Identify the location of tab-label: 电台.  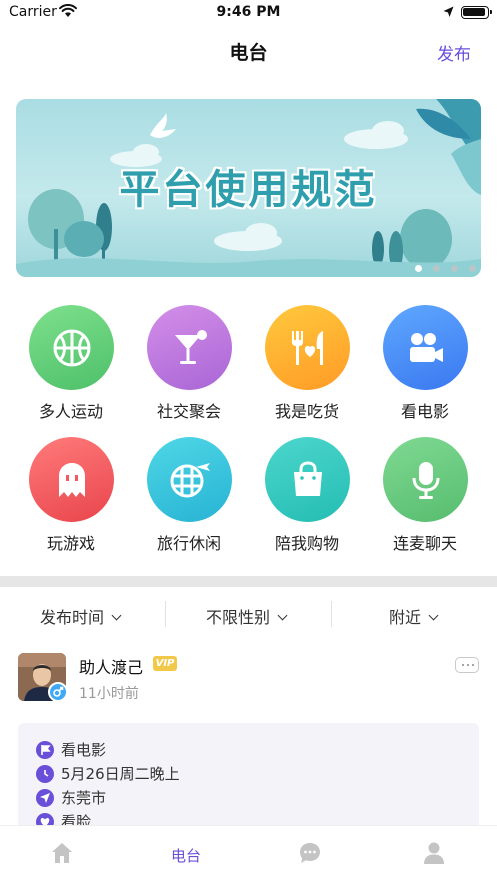
(185, 856).